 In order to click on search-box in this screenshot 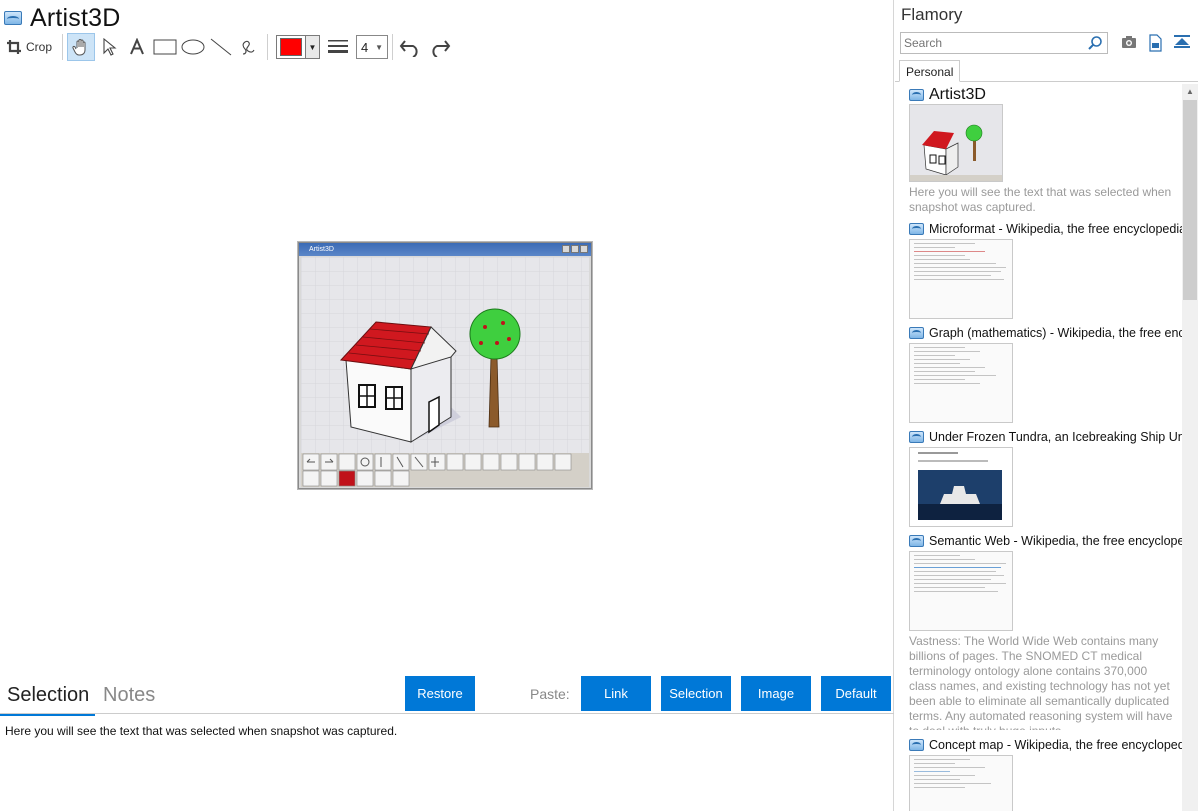, I will do `click(1004, 43)`.